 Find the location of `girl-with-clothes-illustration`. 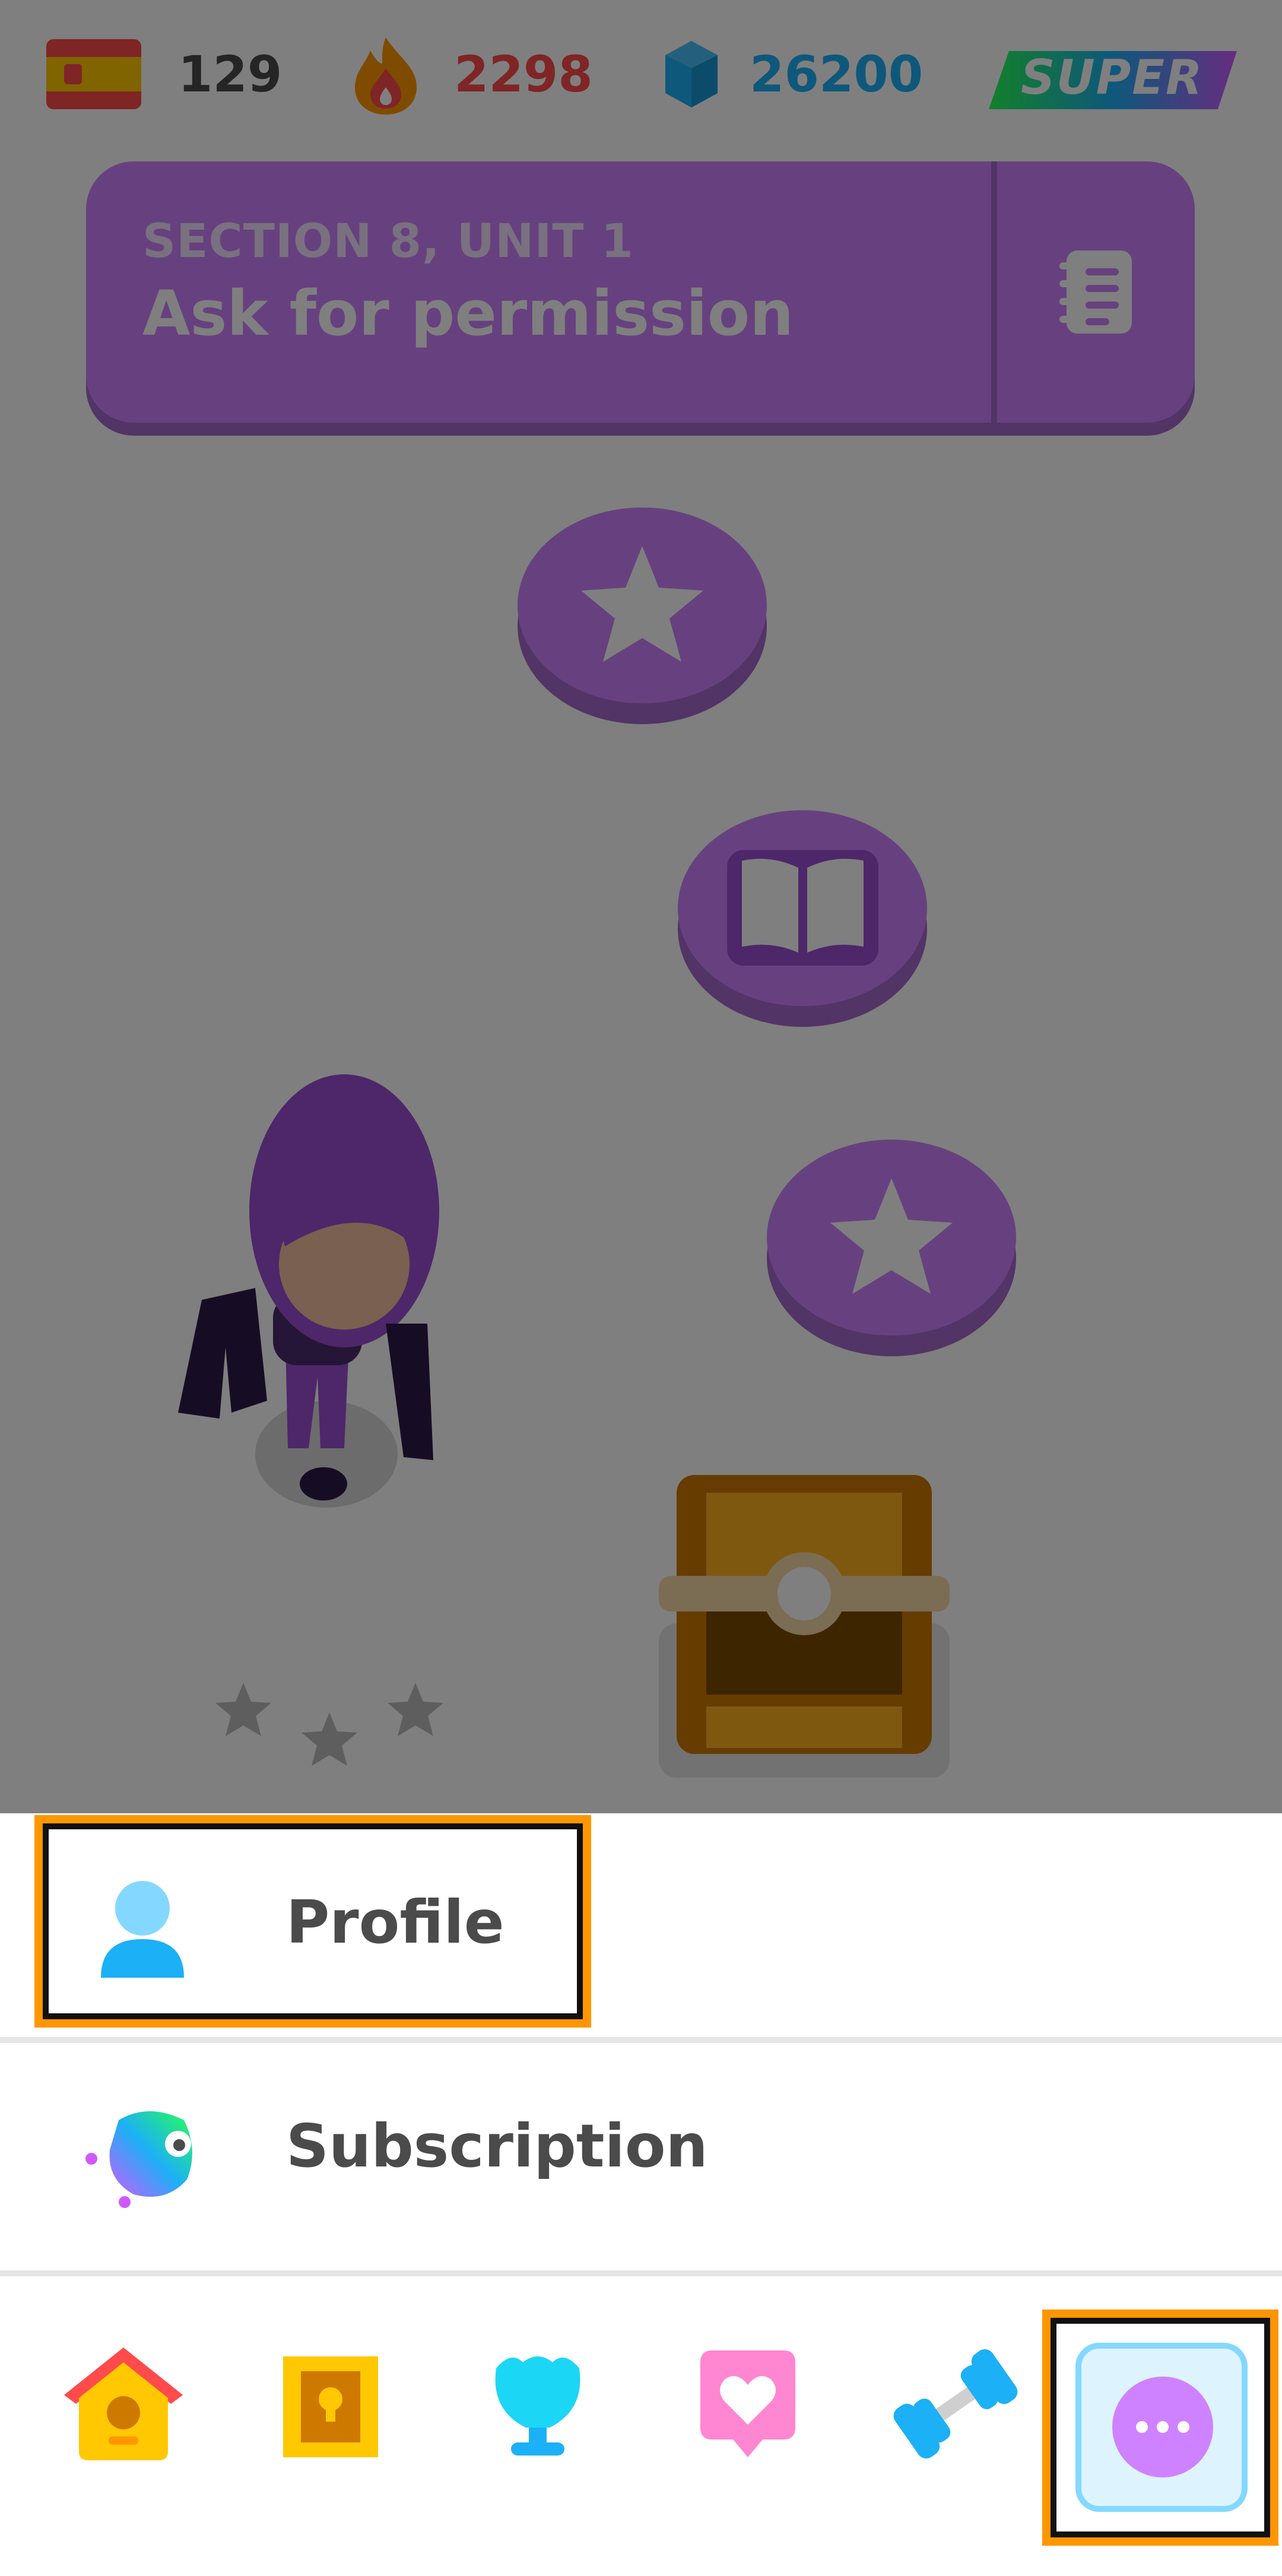

girl-with-clothes-illustration is located at coordinates (308, 1291).